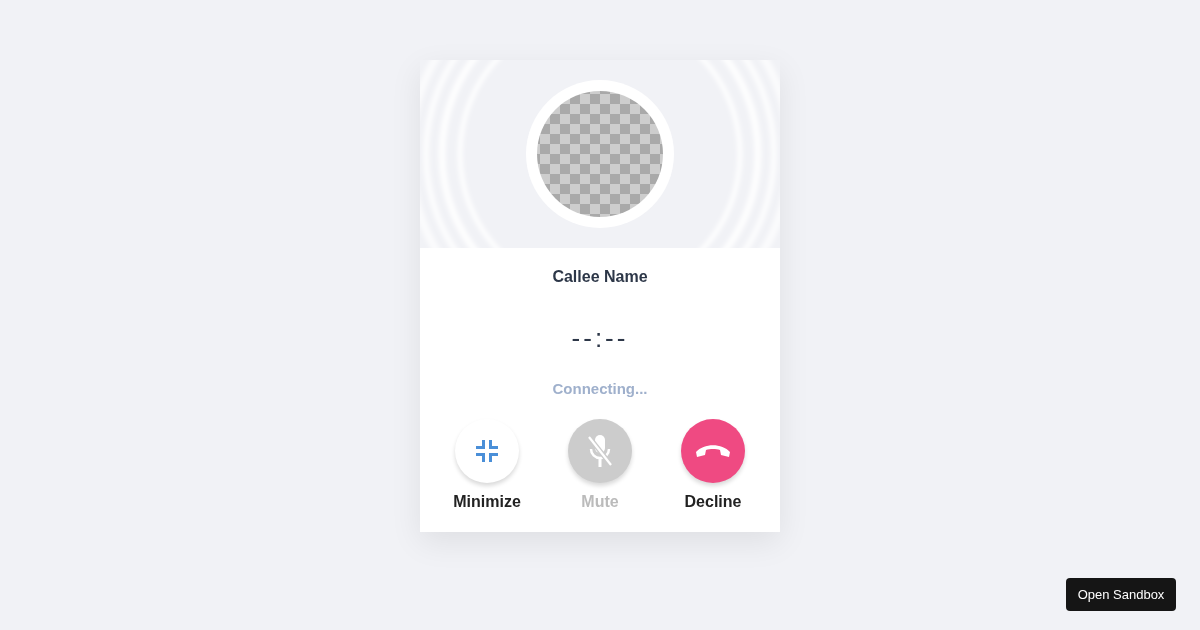 This screenshot has height=630, width=1200. Describe the element at coordinates (600, 451) in the screenshot. I see `mic-off-icon` at that location.